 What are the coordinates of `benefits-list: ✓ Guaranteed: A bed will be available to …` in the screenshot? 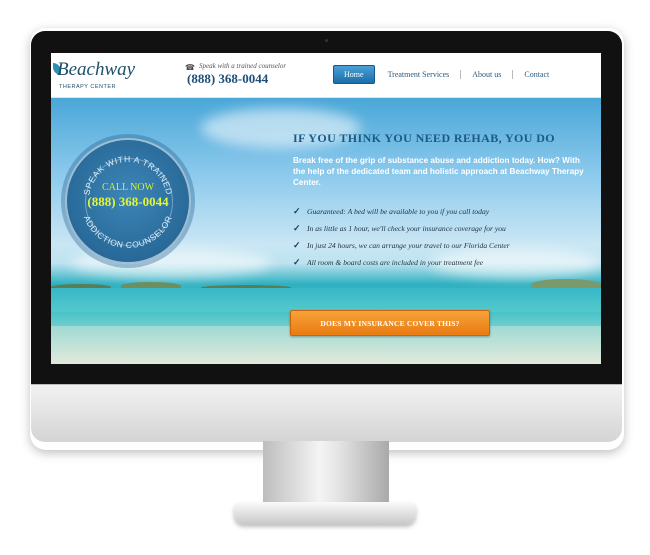 It's located at (443, 240).